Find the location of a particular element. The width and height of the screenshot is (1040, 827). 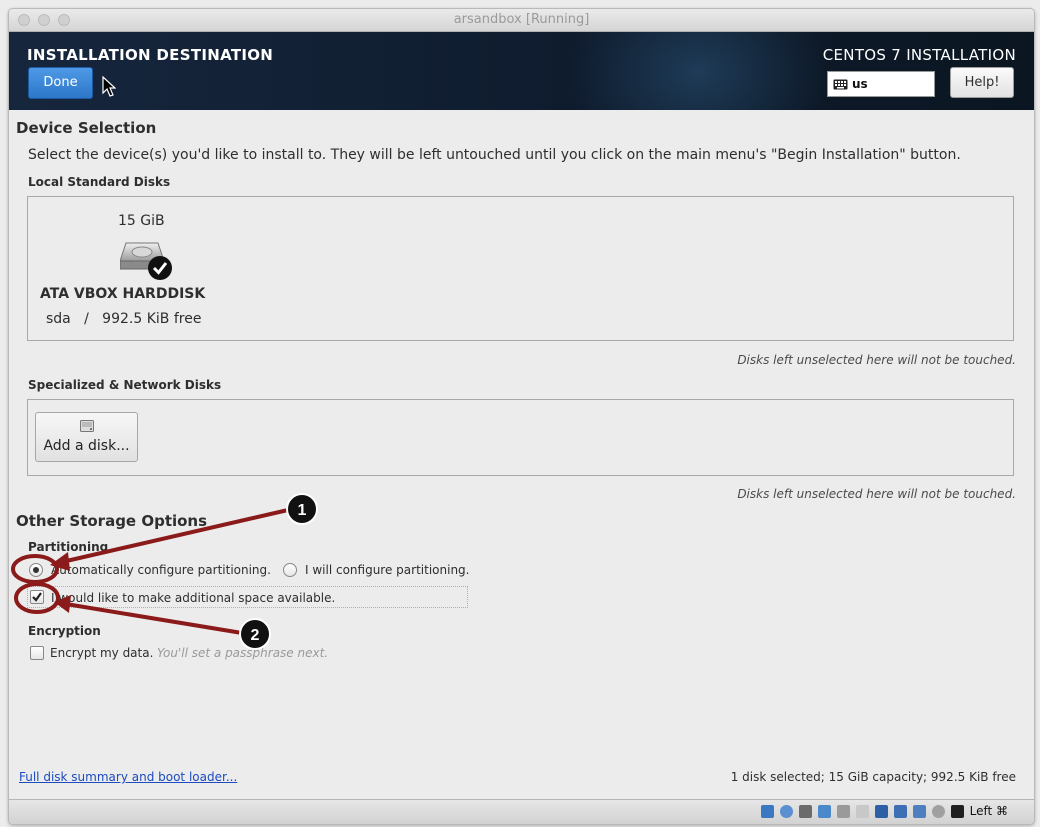

callout-1-number: 1 is located at coordinates (302, 510).